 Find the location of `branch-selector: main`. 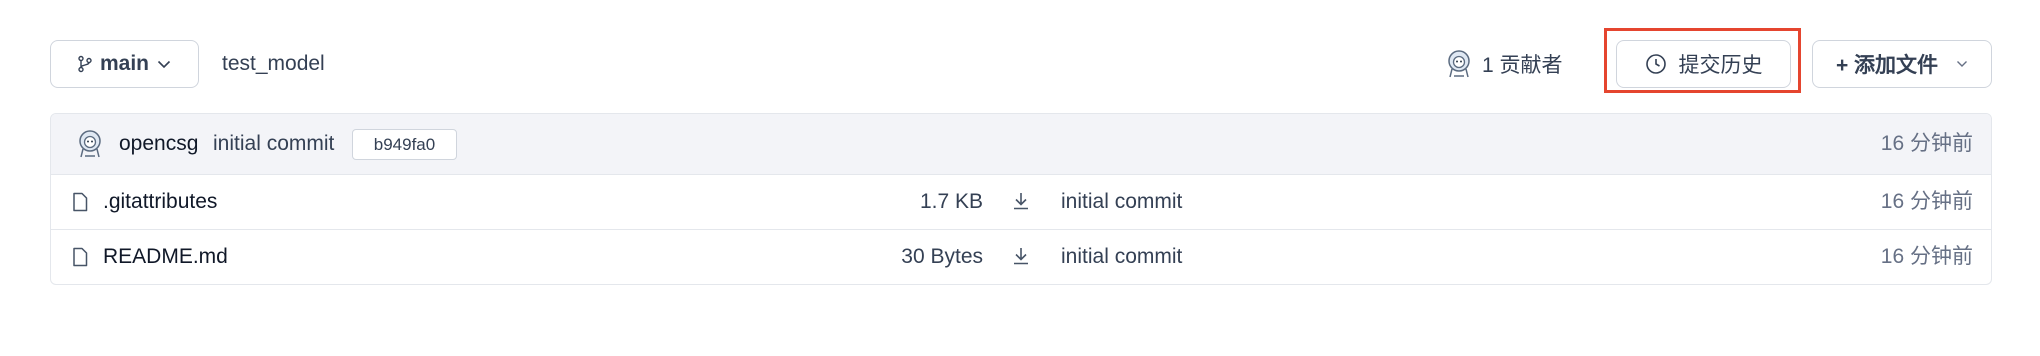

branch-selector: main is located at coordinates (124, 64).